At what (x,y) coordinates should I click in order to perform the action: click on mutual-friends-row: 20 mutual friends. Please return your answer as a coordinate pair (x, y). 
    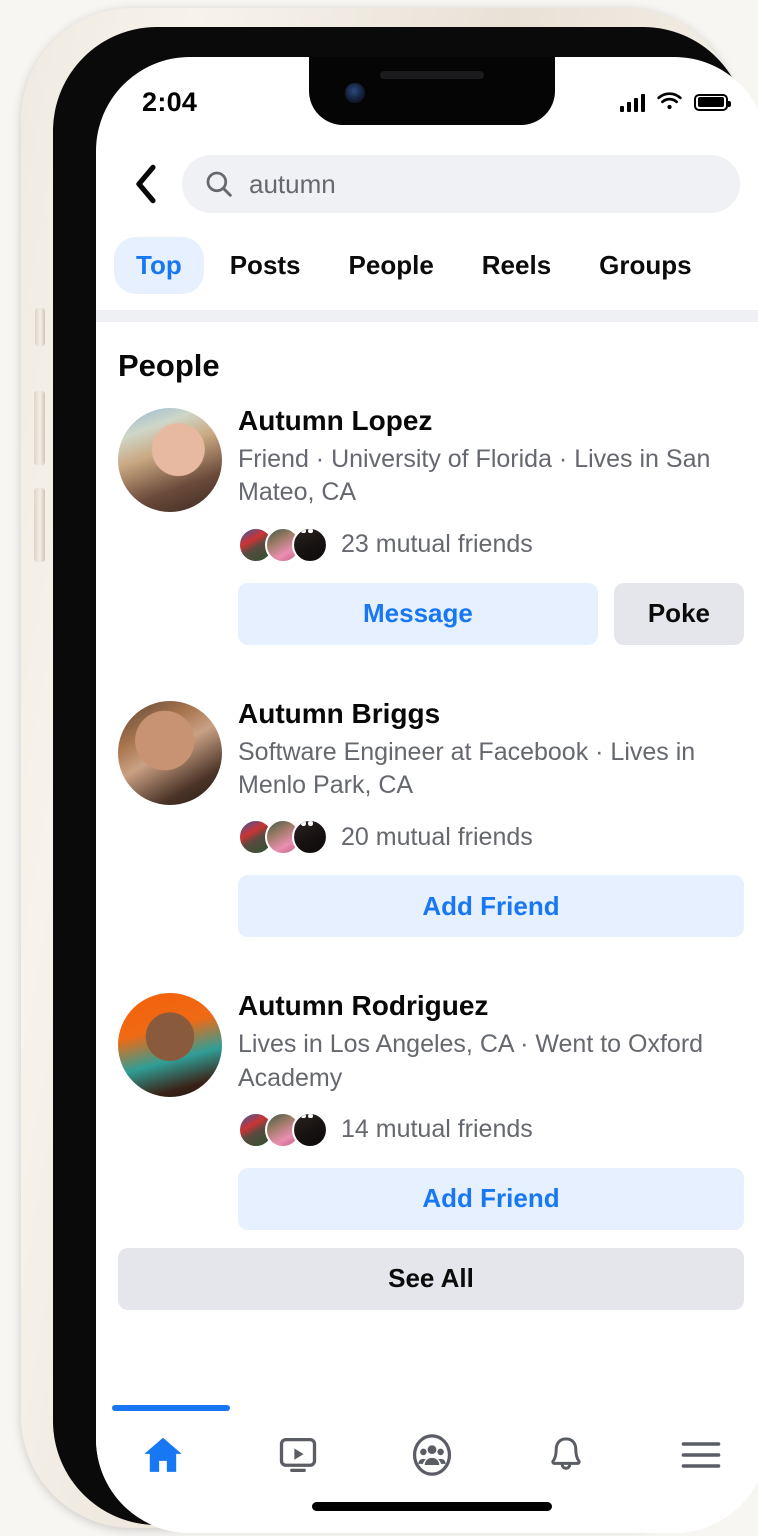
    Looking at the image, I should click on (491, 837).